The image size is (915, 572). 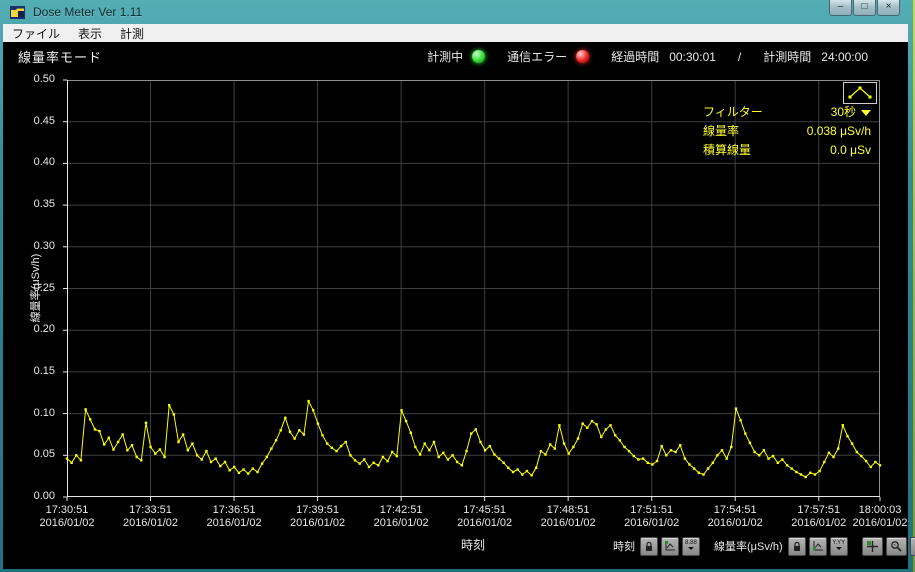 I want to click on rate-scale-lock-button, so click(x=796, y=546).